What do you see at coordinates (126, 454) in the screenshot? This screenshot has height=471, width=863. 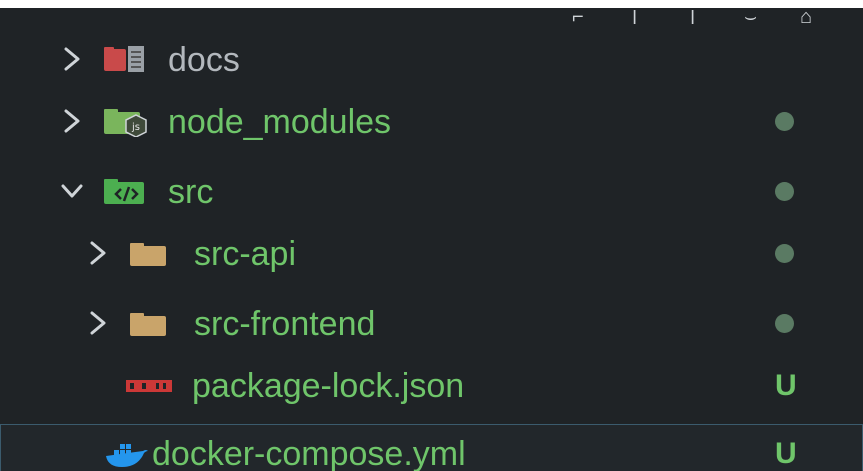 I see `docker-icon` at bounding box center [126, 454].